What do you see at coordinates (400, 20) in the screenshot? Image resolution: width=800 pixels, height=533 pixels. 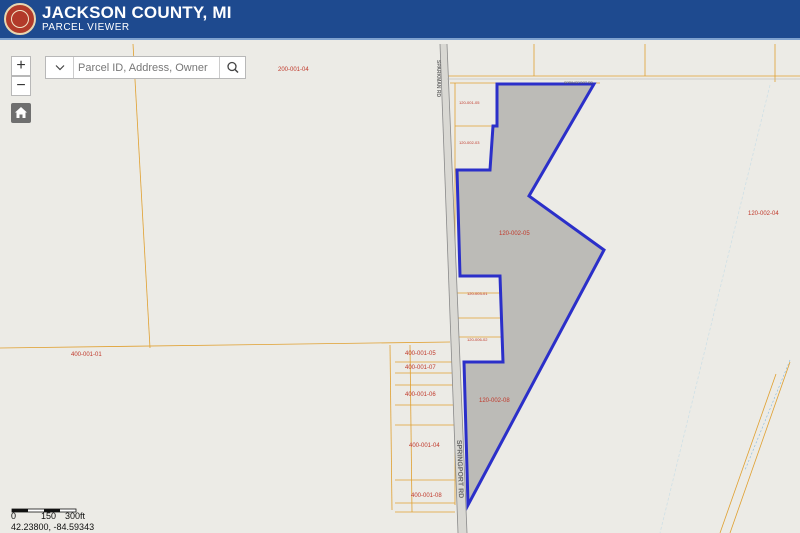 I see `app-header: JACKSON COUNTY, MI PARCEL VIEWER` at bounding box center [400, 20].